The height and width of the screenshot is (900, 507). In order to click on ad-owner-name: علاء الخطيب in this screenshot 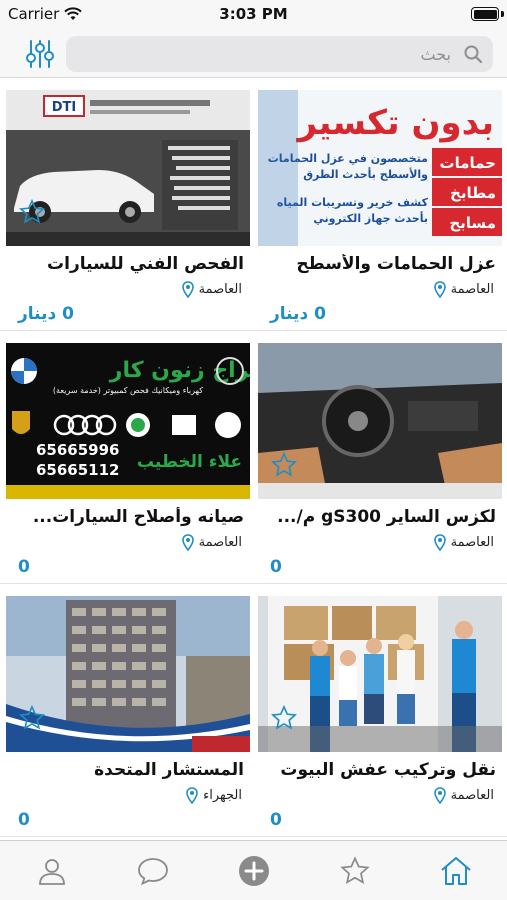, I will do `click(189, 462)`.